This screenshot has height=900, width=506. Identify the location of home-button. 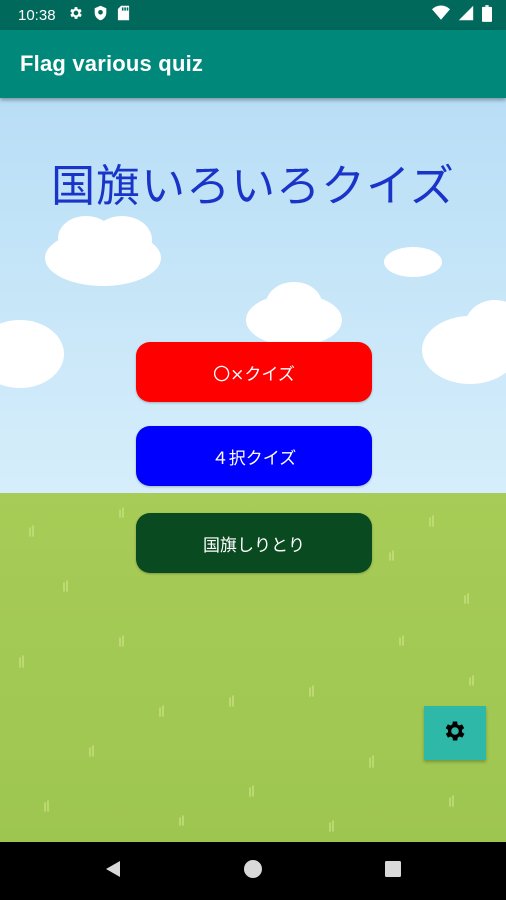
(253, 871).